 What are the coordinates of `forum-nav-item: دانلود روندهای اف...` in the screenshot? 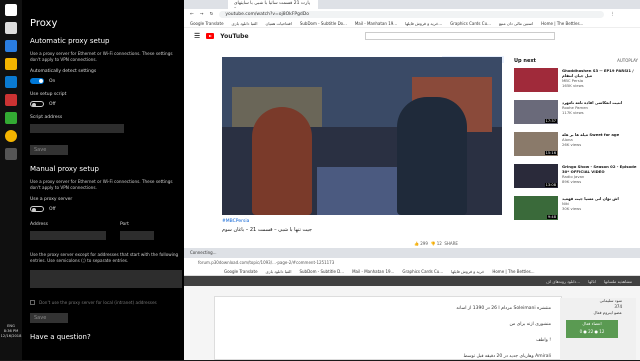 It's located at (563, 281).